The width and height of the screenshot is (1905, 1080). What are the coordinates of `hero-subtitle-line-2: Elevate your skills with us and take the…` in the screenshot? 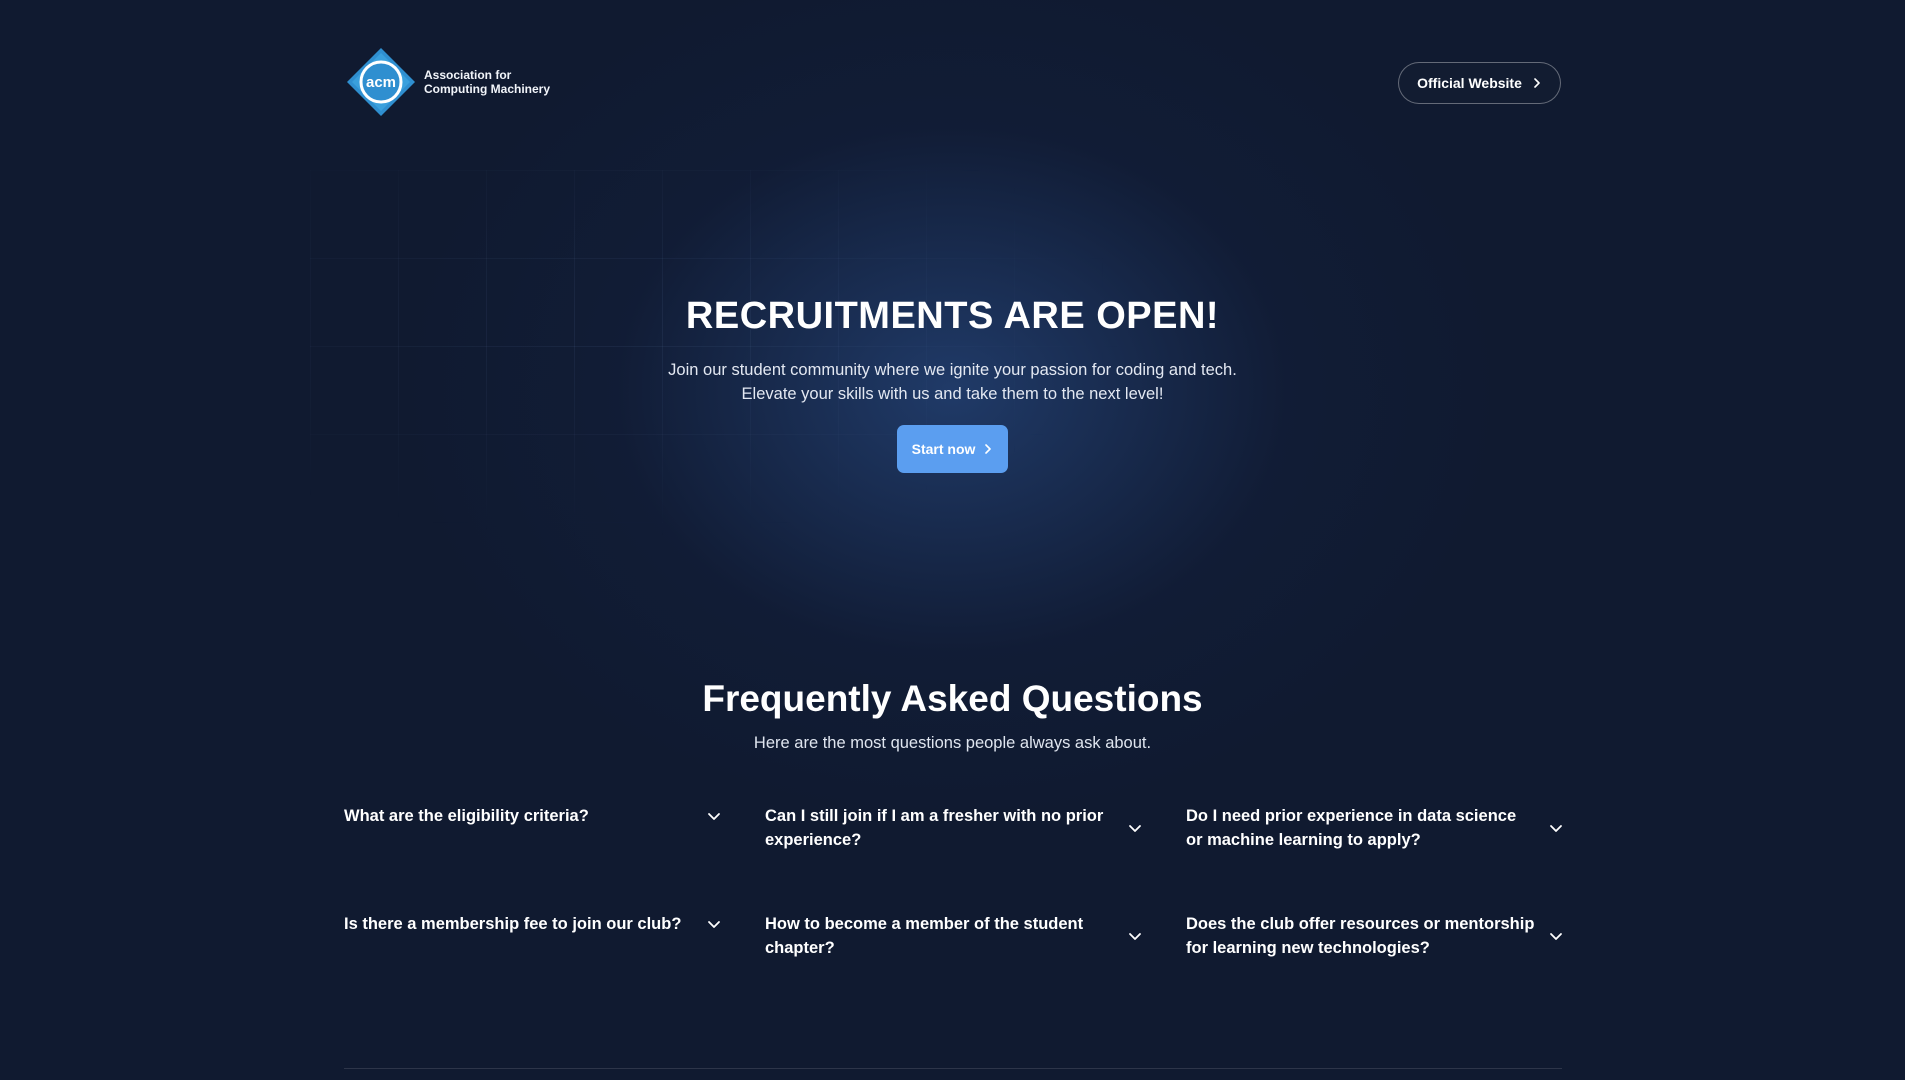 It's located at (952, 394).